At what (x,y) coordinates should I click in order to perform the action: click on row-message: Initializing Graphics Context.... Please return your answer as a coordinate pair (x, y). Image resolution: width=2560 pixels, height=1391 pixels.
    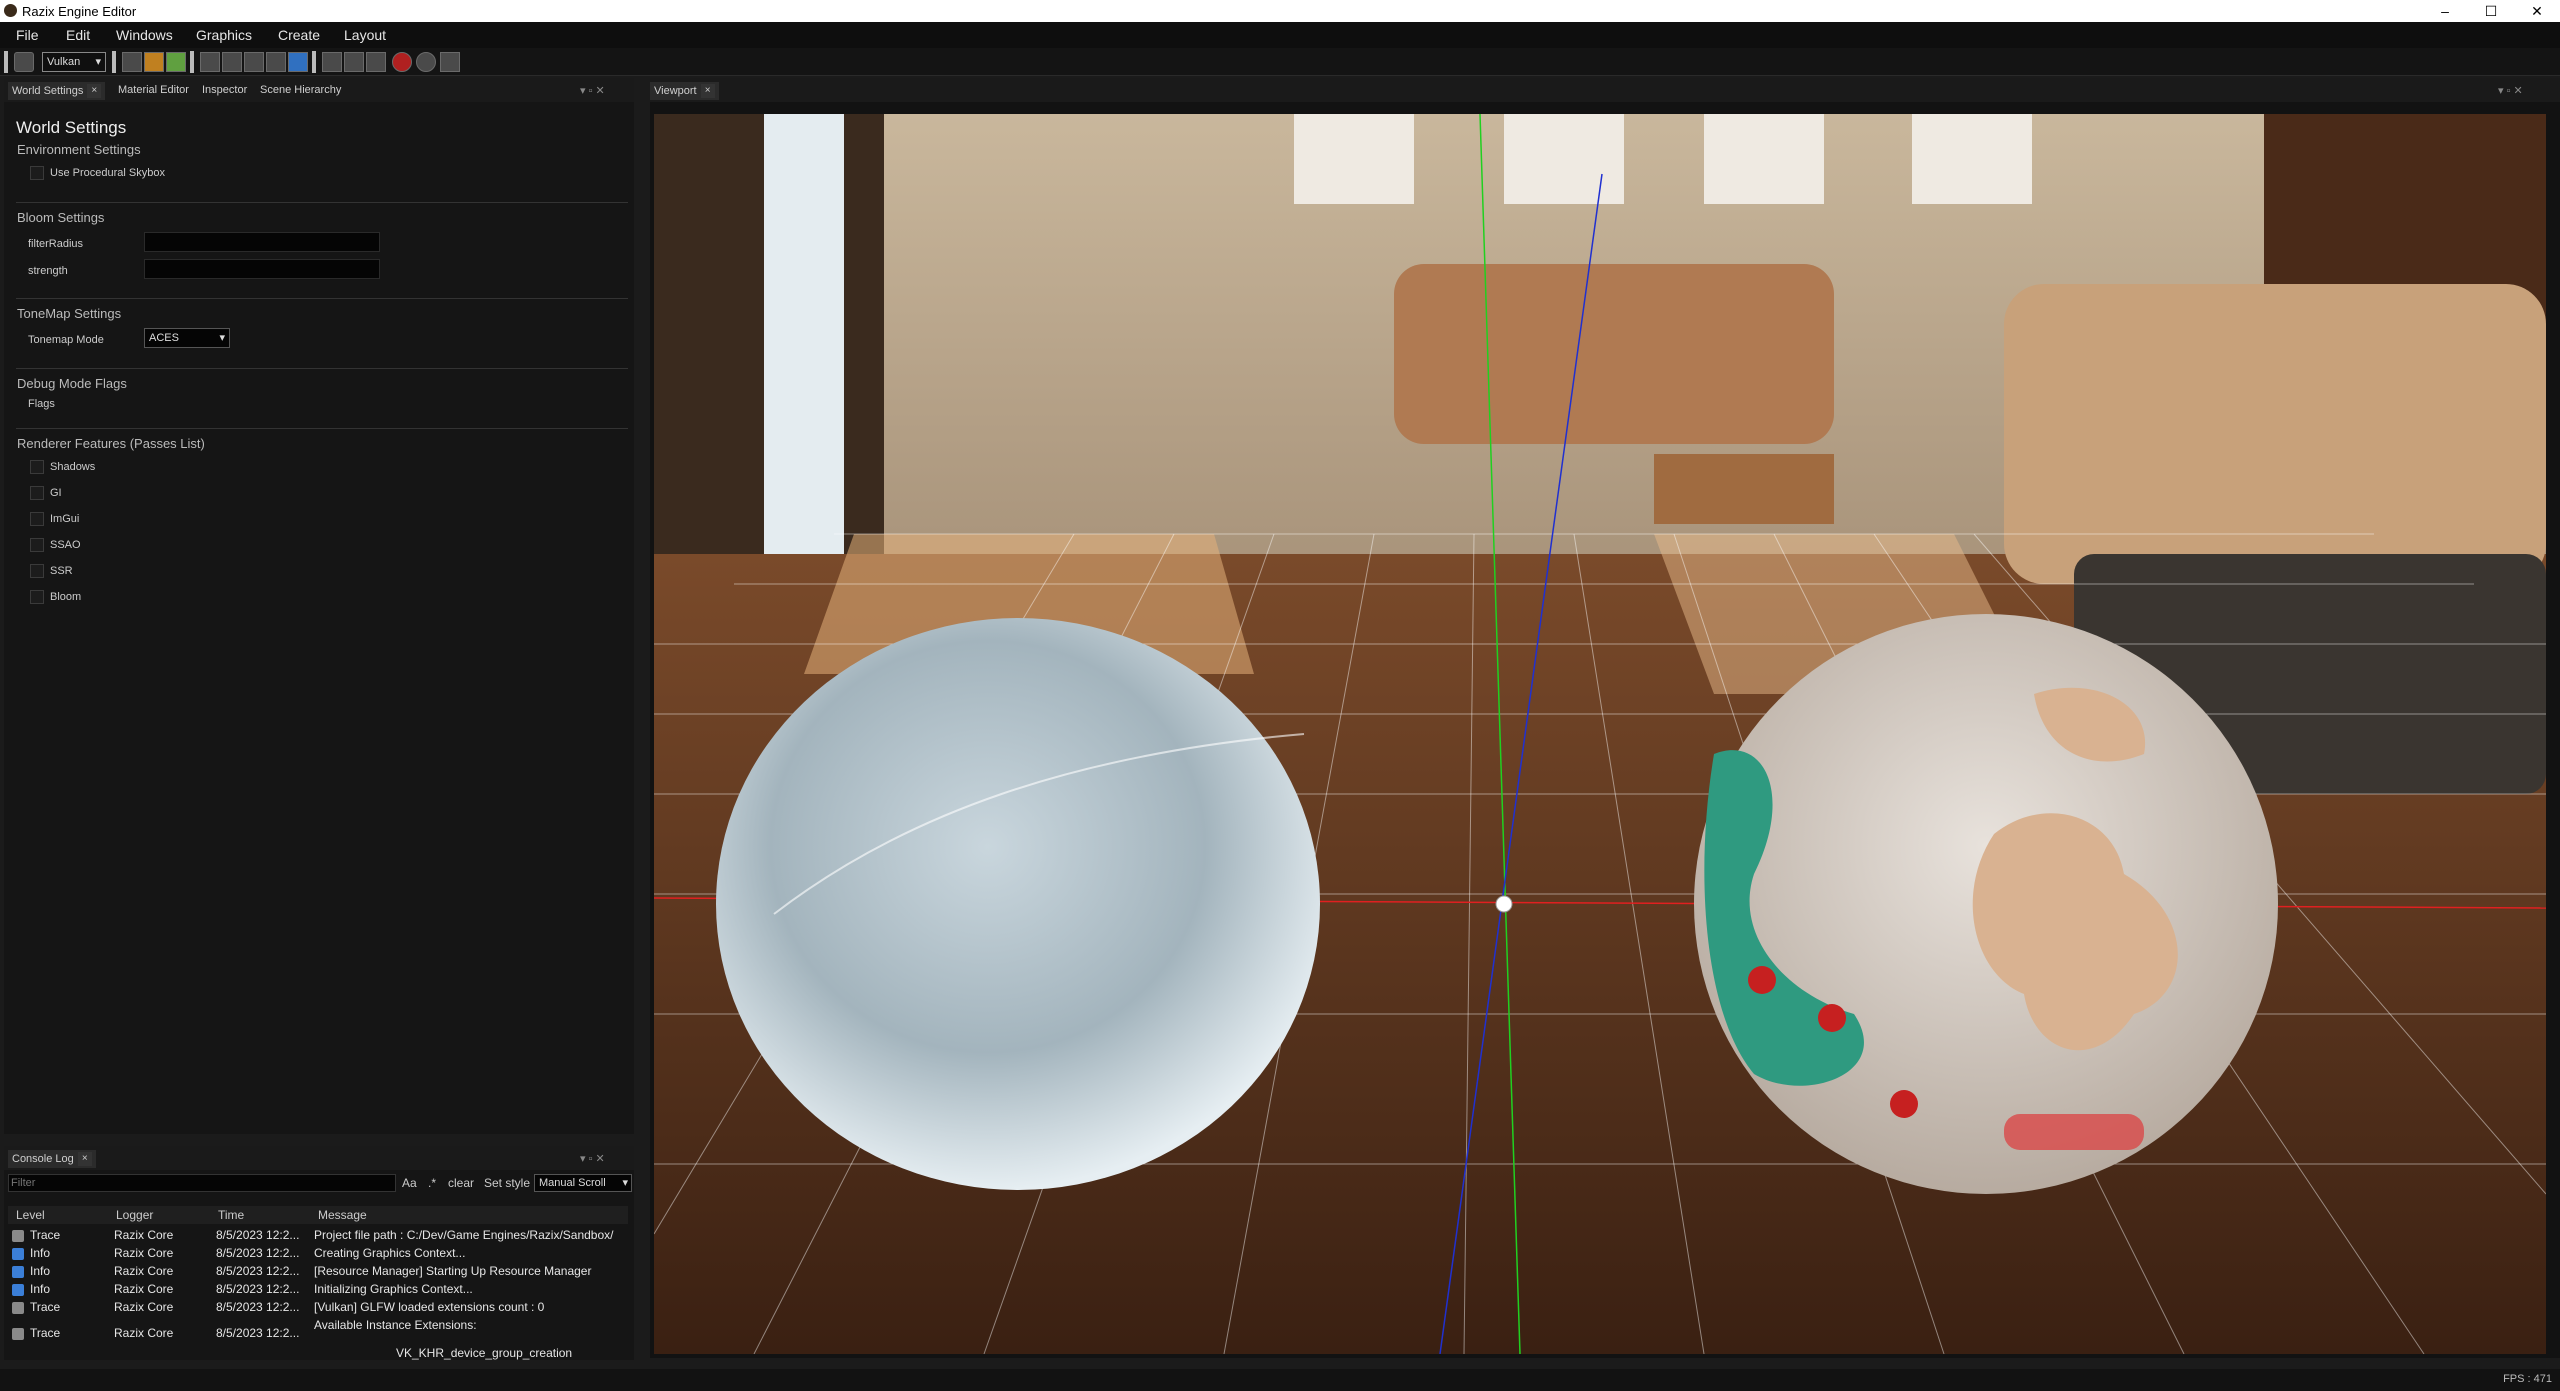
    Looking at the image, I should click on (393, 1289).